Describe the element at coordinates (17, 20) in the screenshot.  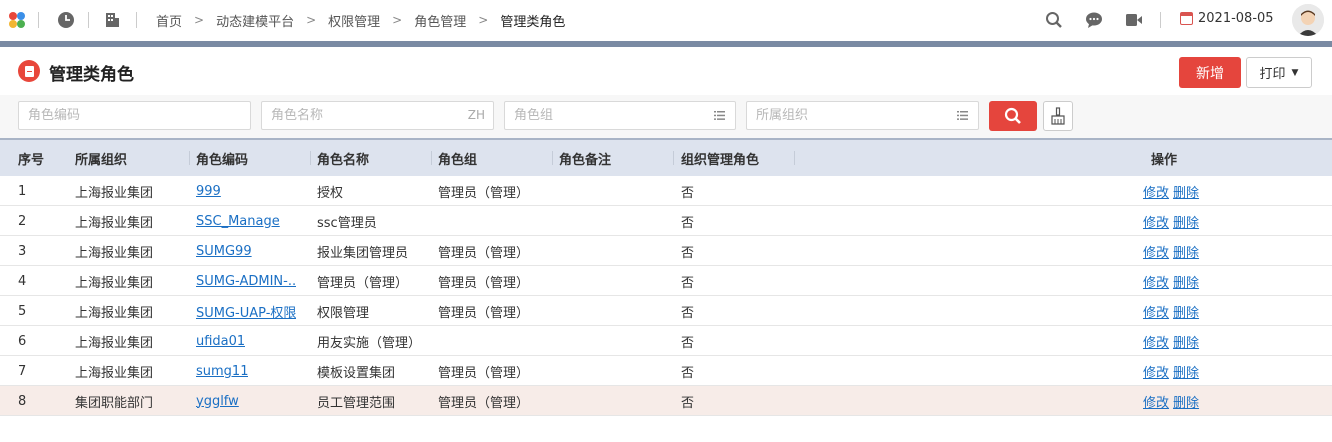
I see `app-logo-icon` at that location.